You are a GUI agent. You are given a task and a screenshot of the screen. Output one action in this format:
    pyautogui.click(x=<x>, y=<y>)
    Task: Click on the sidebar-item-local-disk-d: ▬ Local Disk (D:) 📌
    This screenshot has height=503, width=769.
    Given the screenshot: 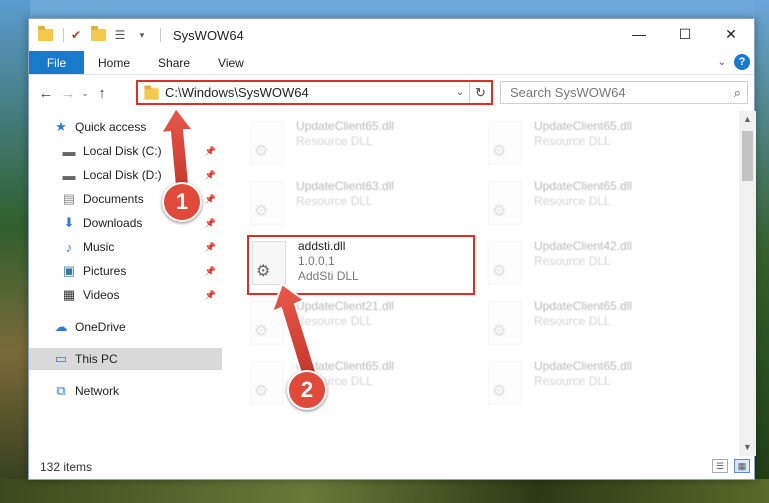 What is the action you would take?
    pyautogui.click(x=125, y=175)
    